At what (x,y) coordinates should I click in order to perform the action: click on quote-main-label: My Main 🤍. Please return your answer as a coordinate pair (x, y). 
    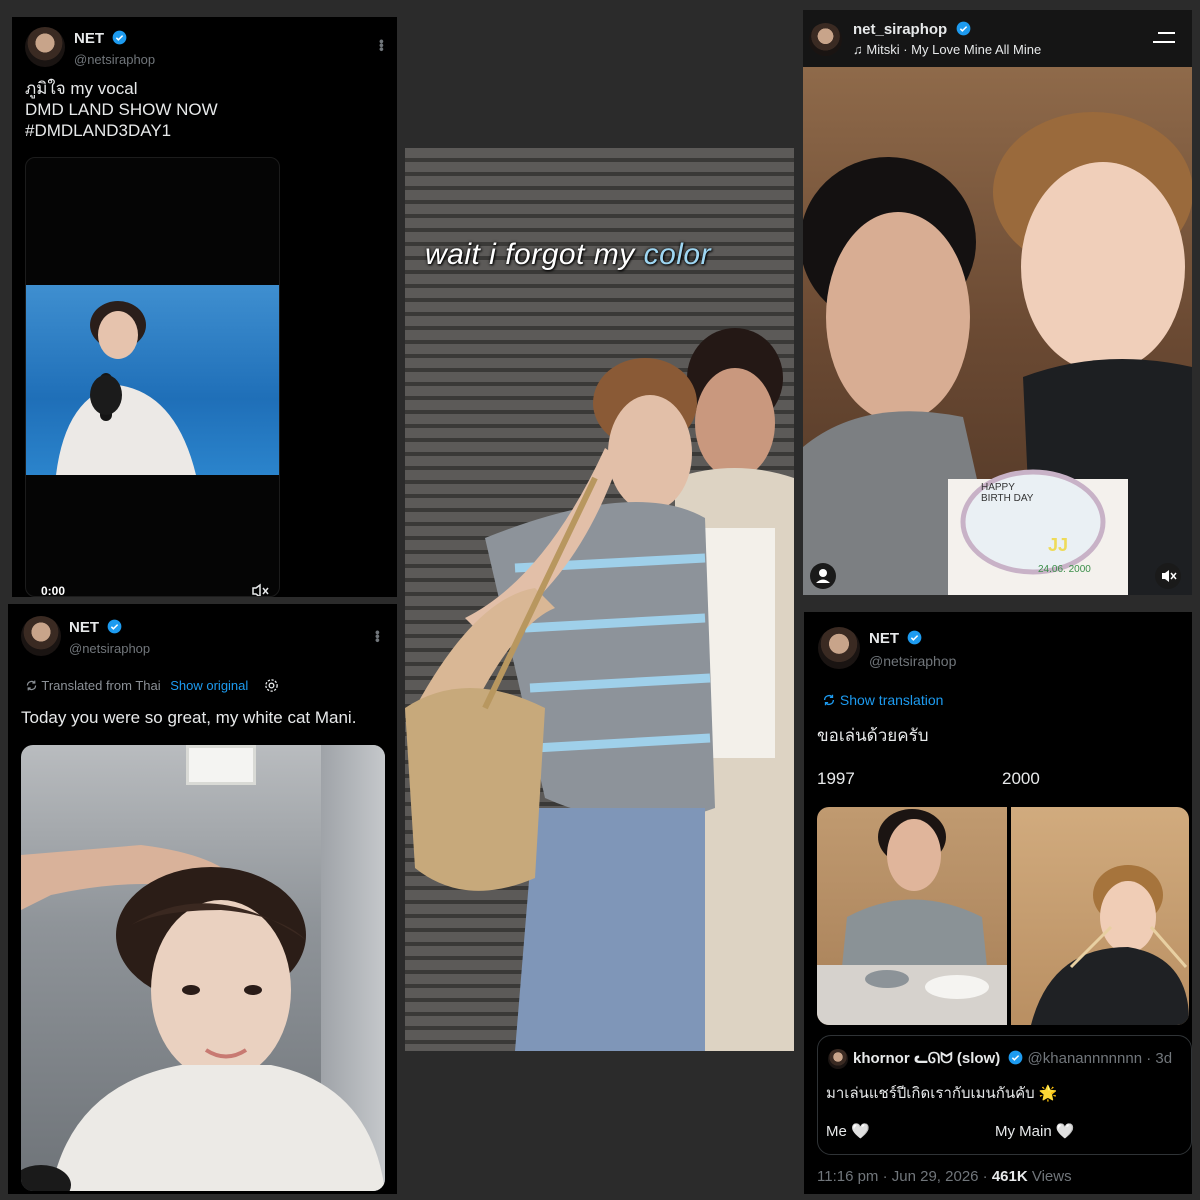
    Looking at the image, I should click on (1035, 1131).